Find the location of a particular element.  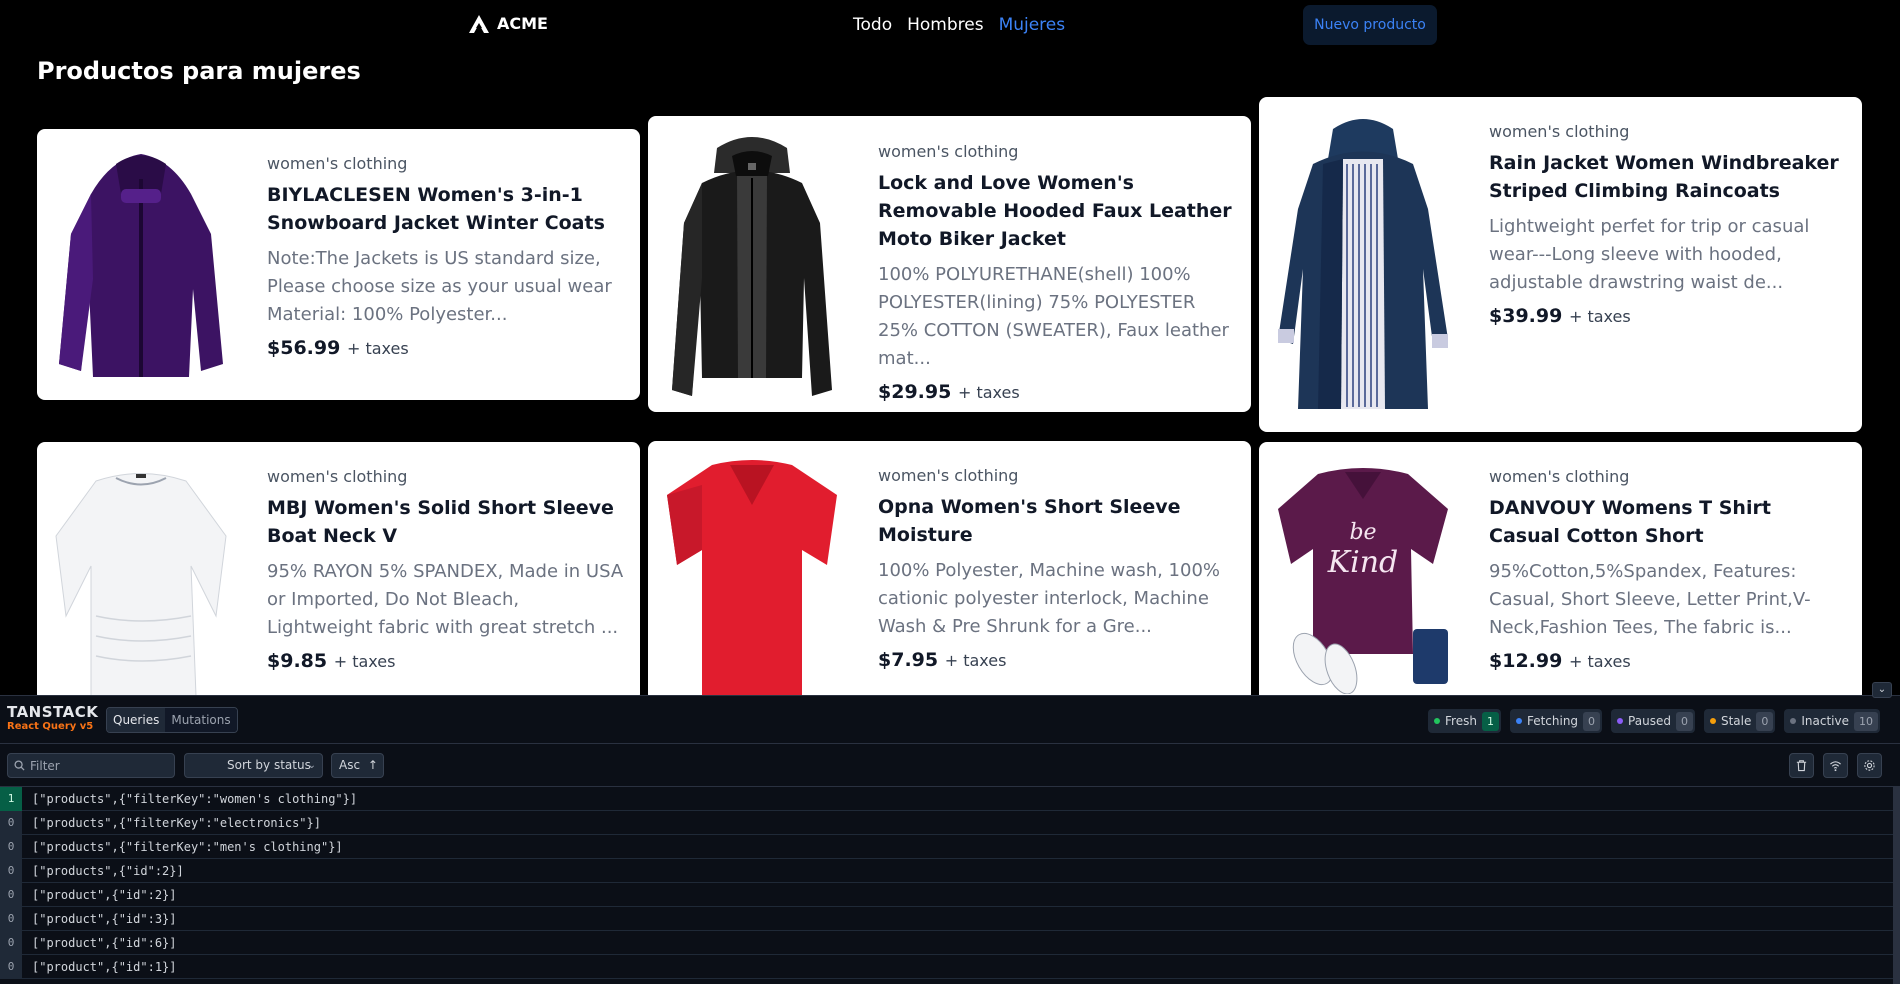

query-key: ["product",{"id":1}] is located at coordinates (104, 966).